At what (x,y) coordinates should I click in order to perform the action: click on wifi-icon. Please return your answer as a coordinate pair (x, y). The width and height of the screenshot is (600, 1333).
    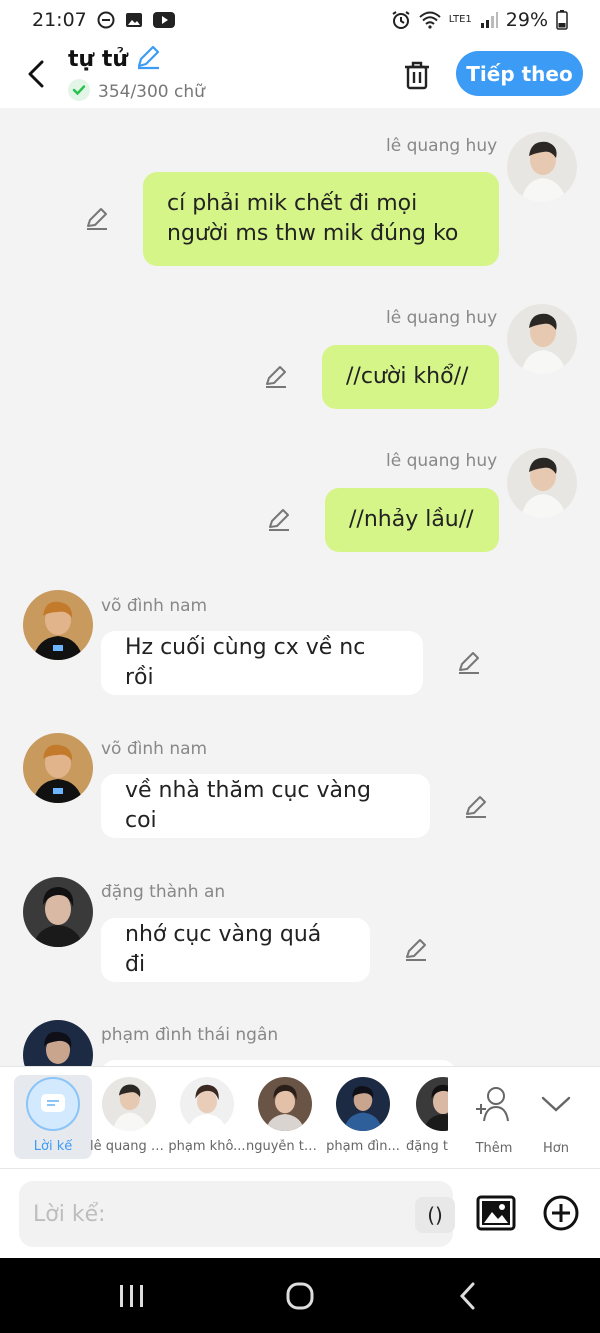
    Looking at the image, I should click on (430, 20).